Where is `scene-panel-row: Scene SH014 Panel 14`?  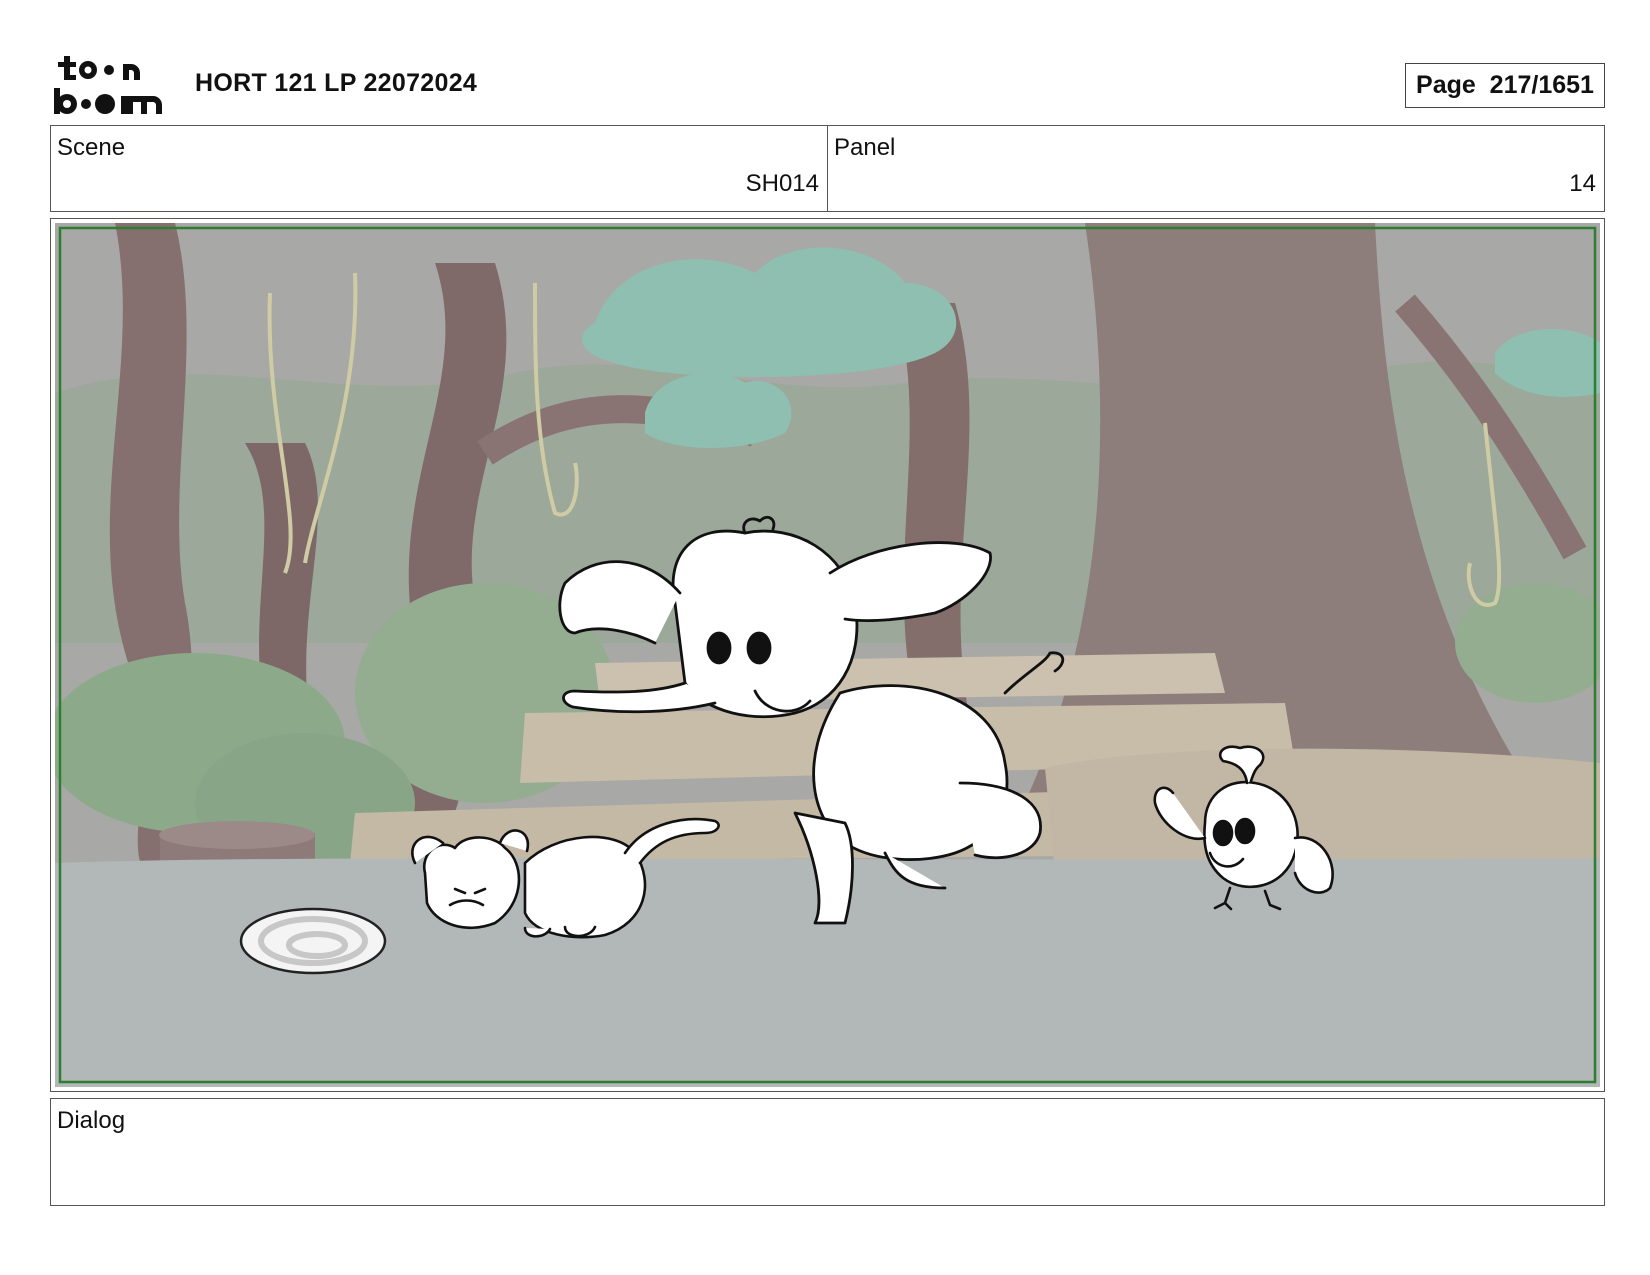
scene-panel-row: Scene SH014 Panel 14 is located at coordinates (827, 168).